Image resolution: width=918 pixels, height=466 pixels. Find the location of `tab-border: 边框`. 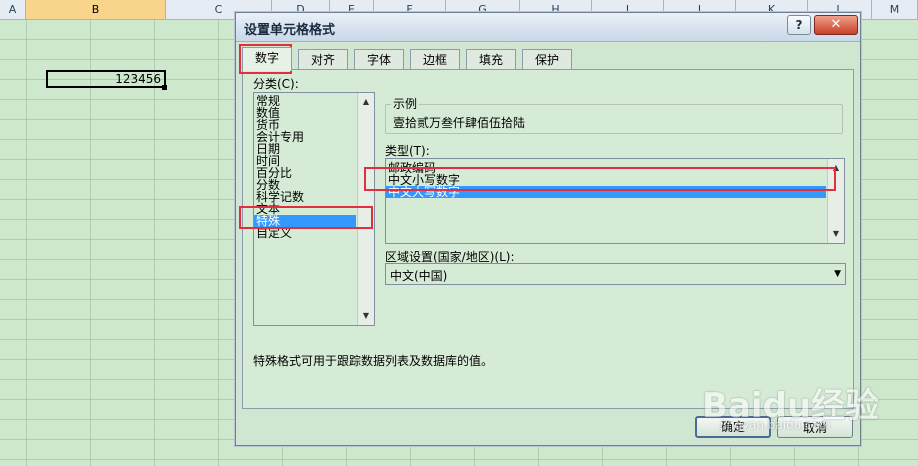

tab-border: 边框 is located at coordinates (435, 59).